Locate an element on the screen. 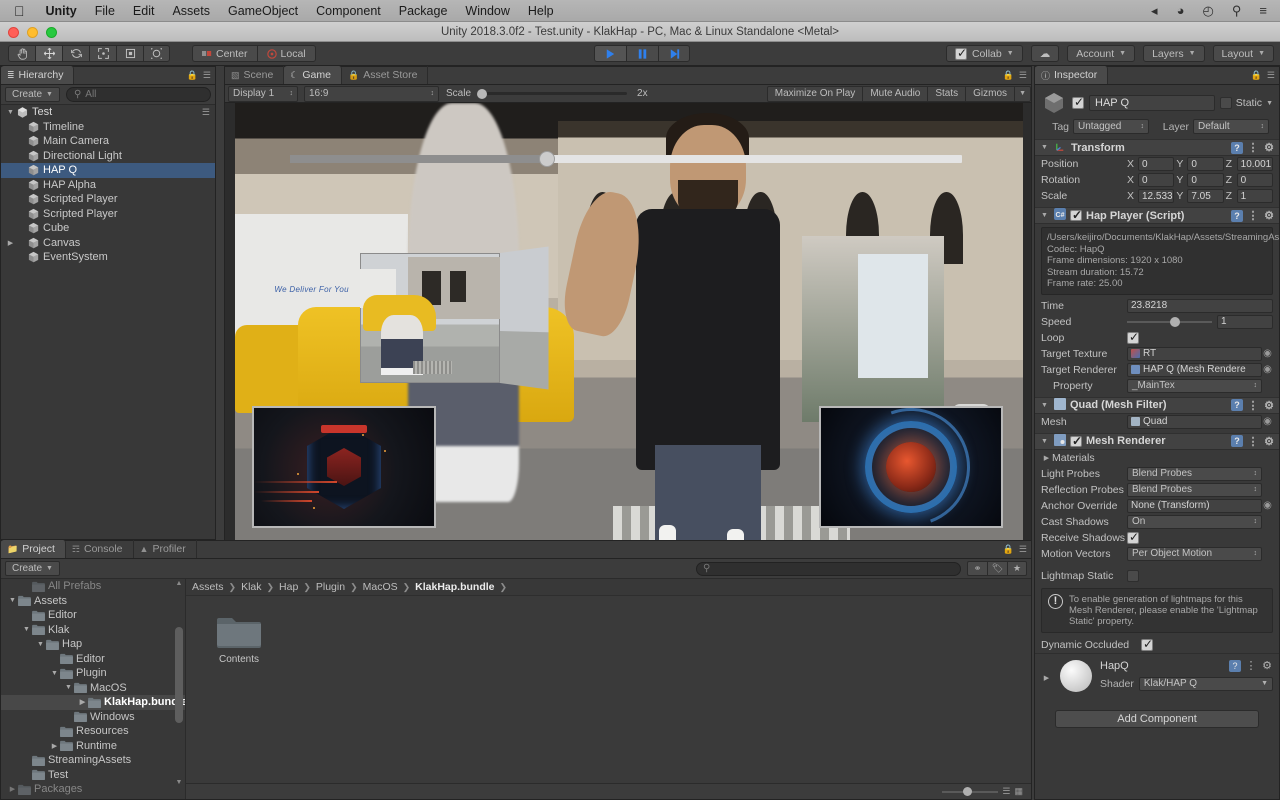  project-tree-item-klakhap-bundle: ▶ KlakHap.bundle is located at coordinates (93, 702).